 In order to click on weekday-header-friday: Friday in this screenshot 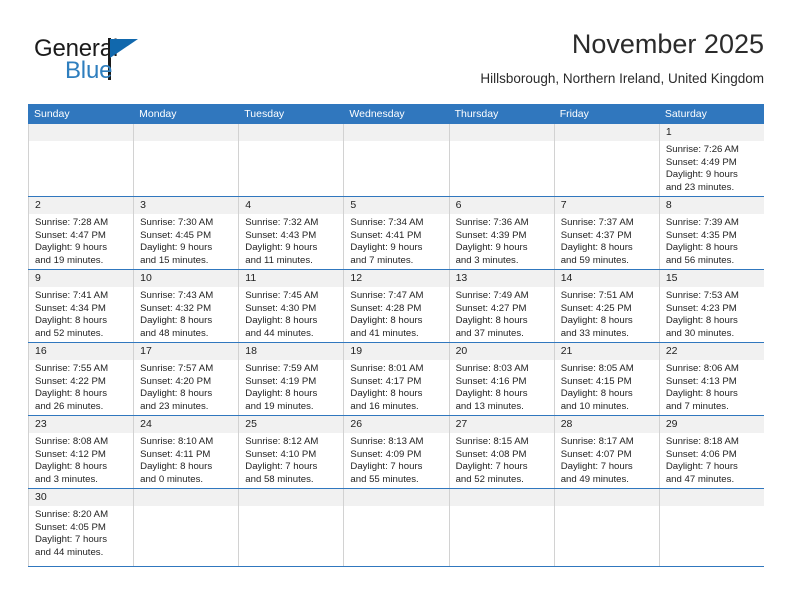, I will do `click(574, 114)`.